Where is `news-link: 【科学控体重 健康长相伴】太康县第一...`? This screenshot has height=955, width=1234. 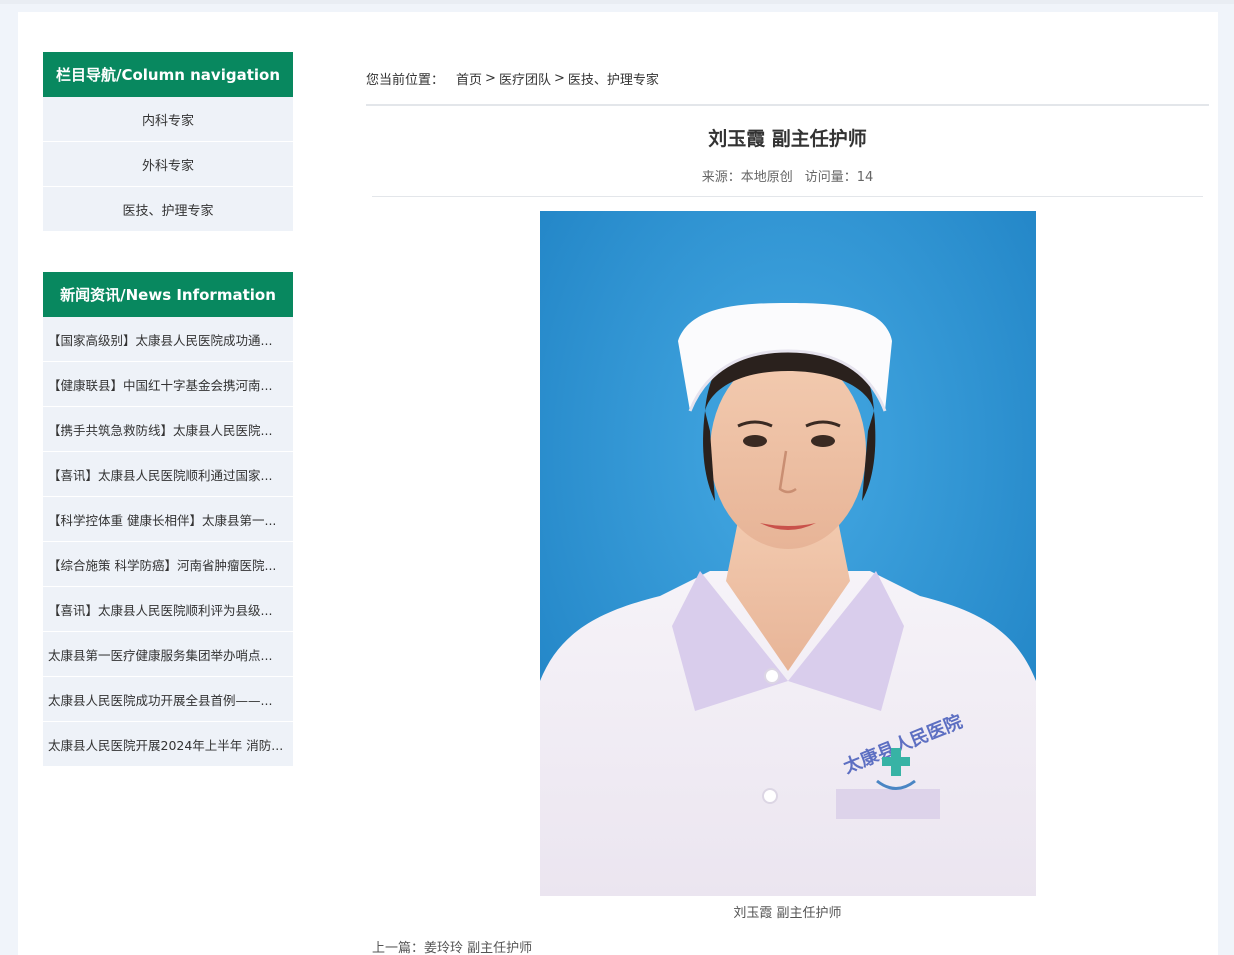
news-link: 【科学控体重 健康长相伴】太康县第一... is located at coordinates (167, 519).